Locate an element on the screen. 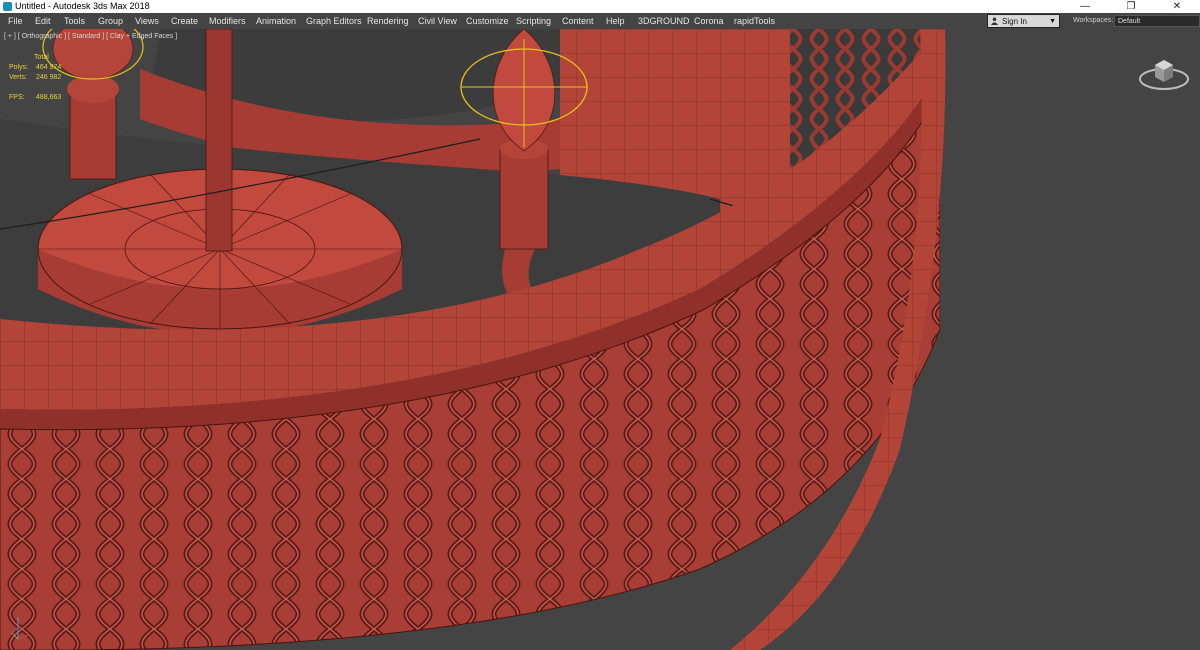 Image resolution: width=1200 pixels, height=650 pixels. menu-tools: Tools is located at coordinates (74, 21).